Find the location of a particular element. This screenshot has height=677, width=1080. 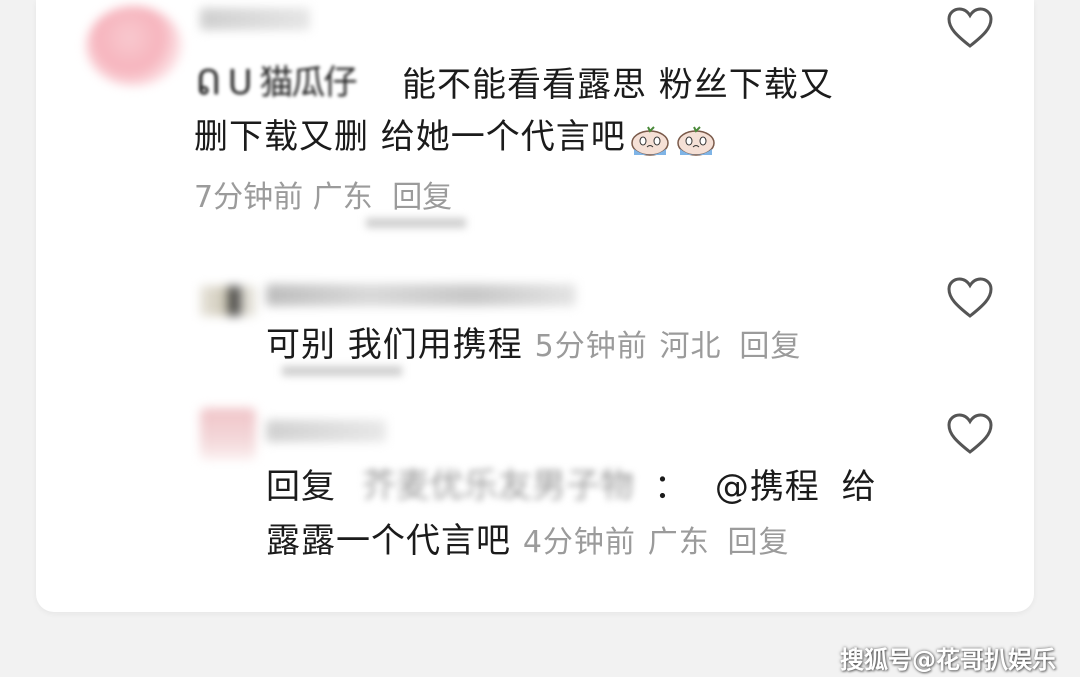

username-partial: ᕠ ᑌ 猫瓜仔 is located at coordinates (276, 83).